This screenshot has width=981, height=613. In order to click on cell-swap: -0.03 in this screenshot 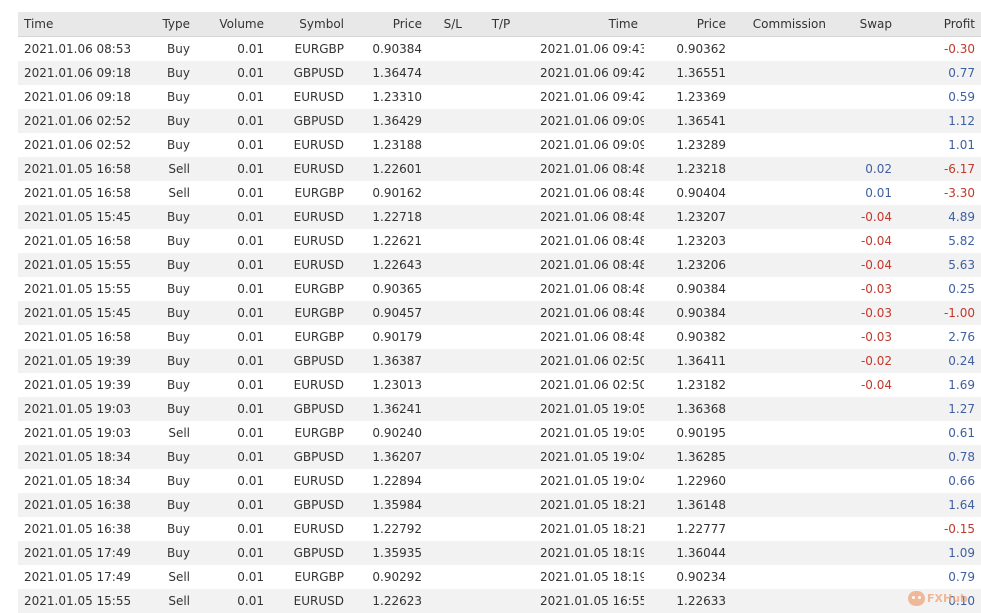, I will do `click(865, 289)`.